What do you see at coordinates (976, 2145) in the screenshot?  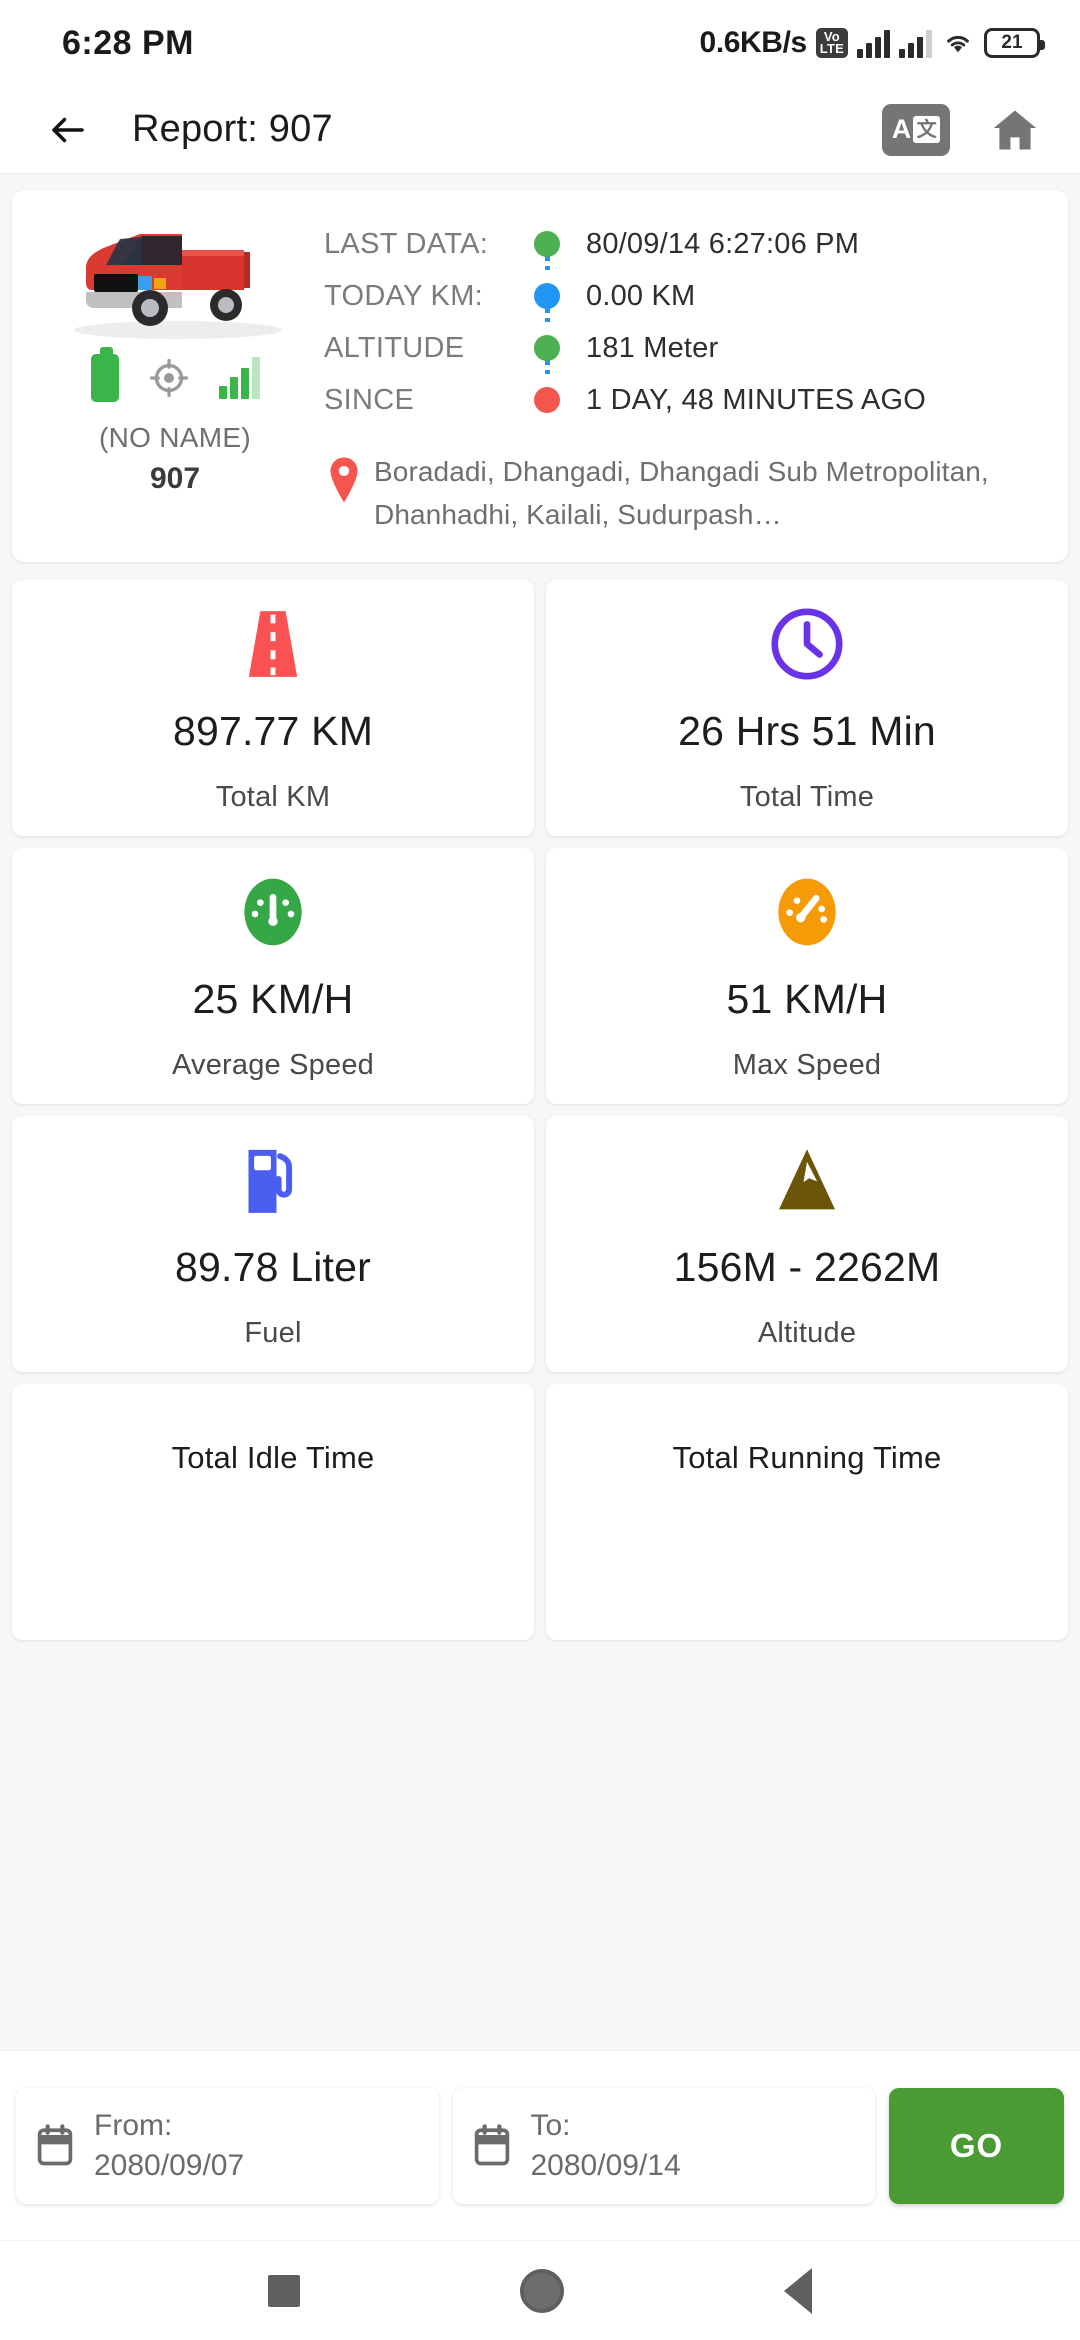 I see `go-button: GO` at bounding box center [976, 2145].